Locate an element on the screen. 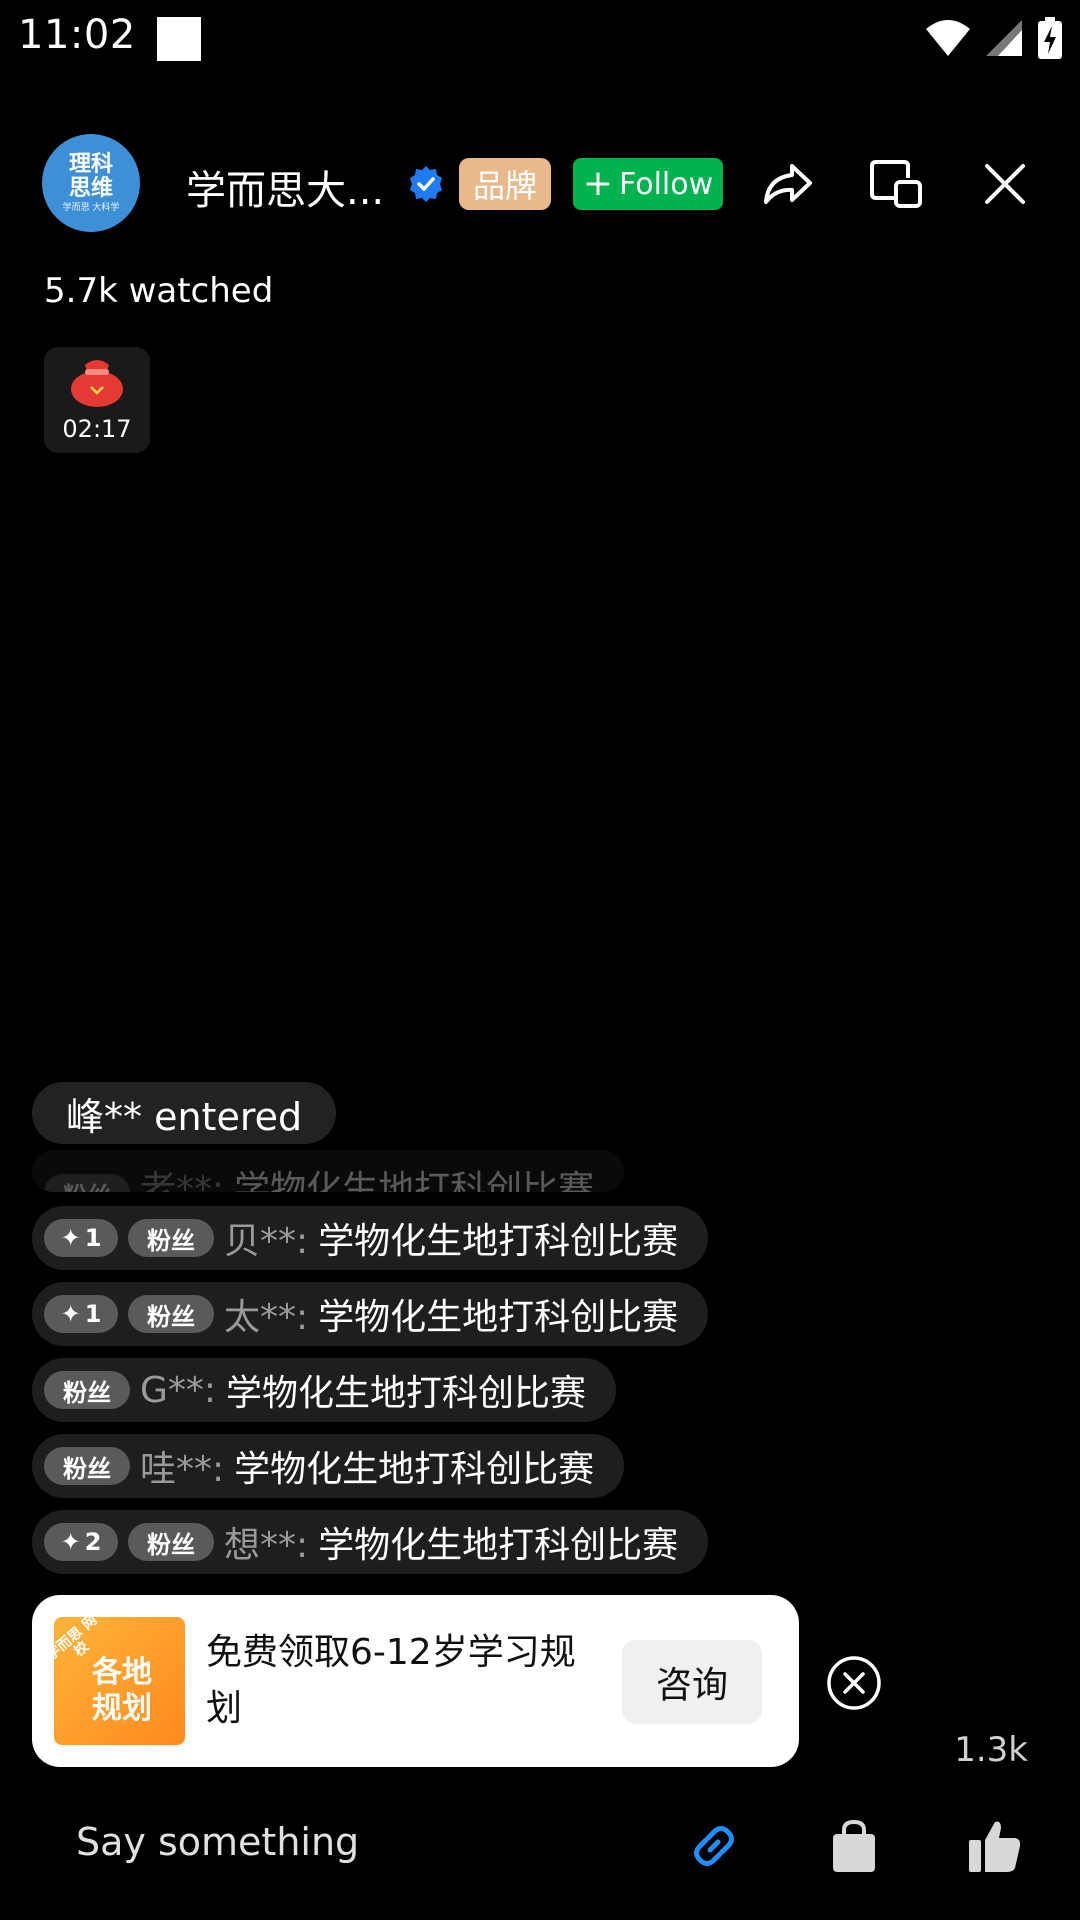 Image resolution: width=1080 pixels, height=1920 pixels. verified-badge-icon is located at coordinates (426, 184).